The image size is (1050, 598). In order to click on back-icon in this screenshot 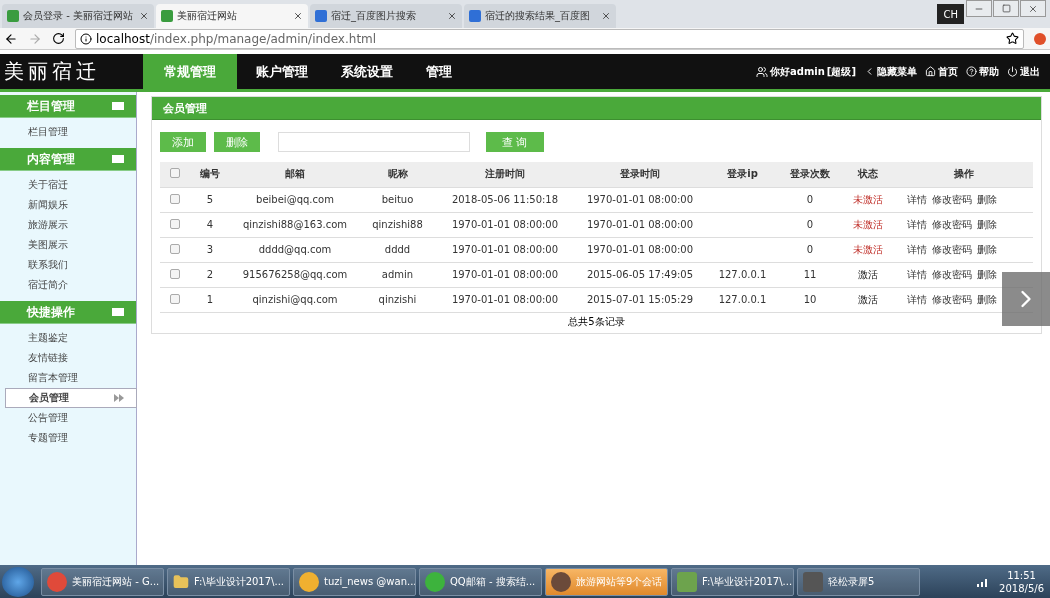, I will do `click(11, 38)`.